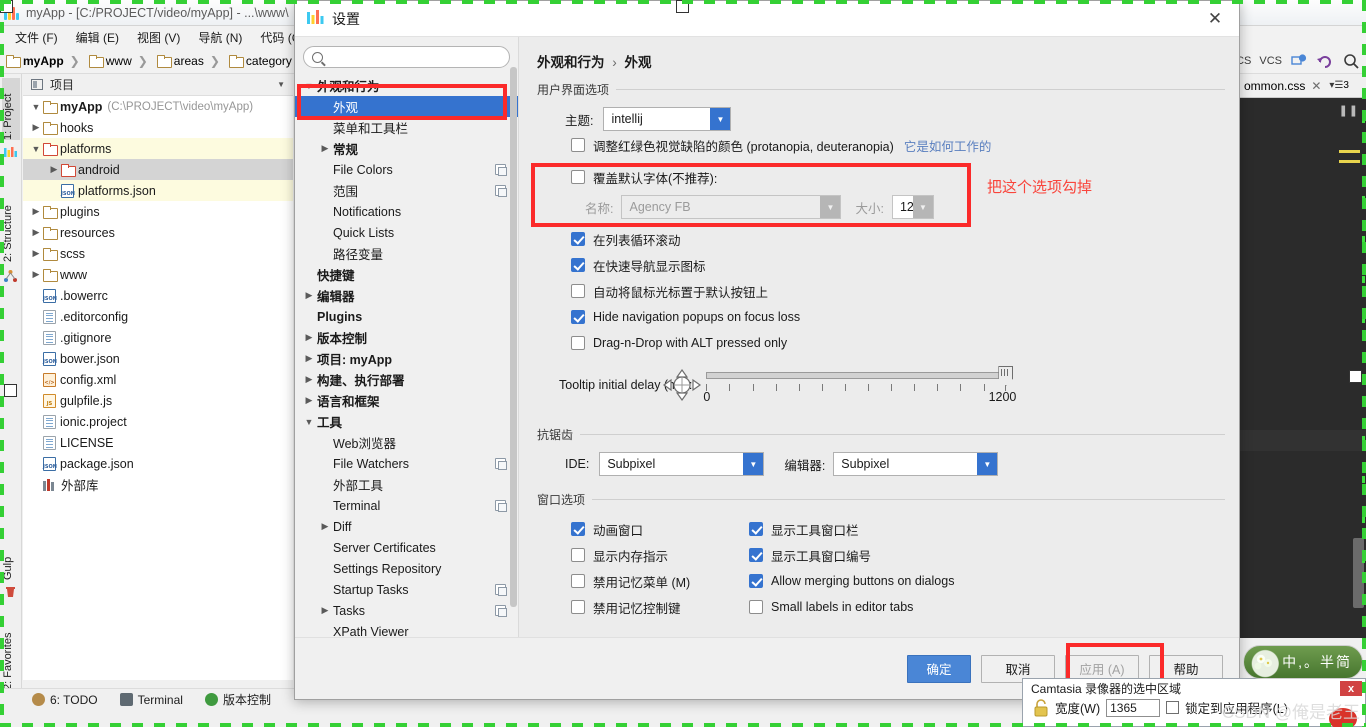  Describe the element at coordinates (259, 61) in the screenshot. I see `breadcrumb-category: category` at that location.